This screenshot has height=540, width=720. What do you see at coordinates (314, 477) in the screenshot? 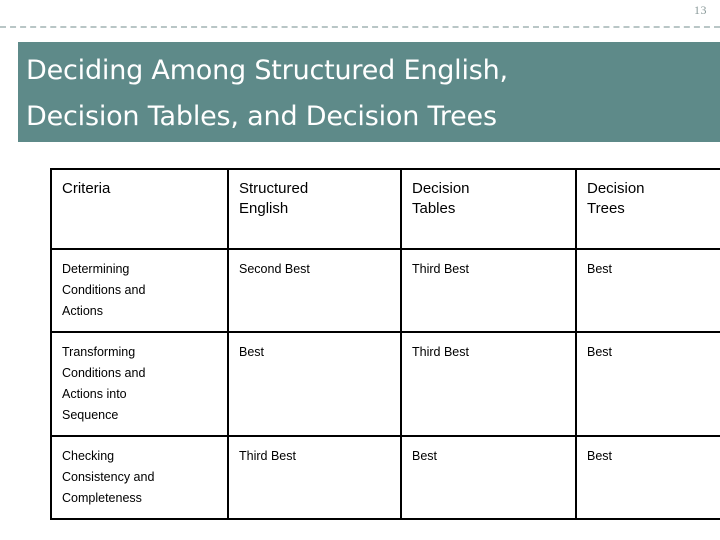
I see `table-cell-structured-english: Third Best` at bounding box center [314, 477].